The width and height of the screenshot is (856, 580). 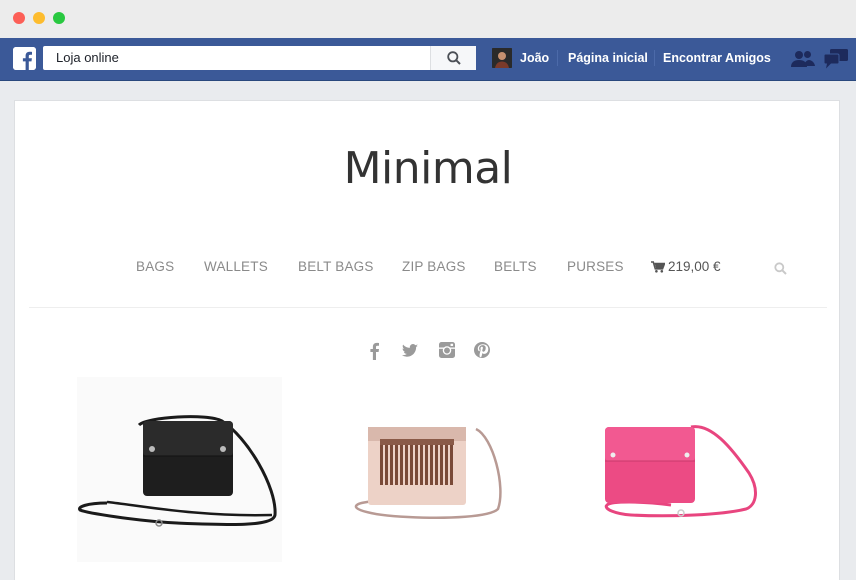 I want to click on instagram-icon, so click(x=447, y=350).